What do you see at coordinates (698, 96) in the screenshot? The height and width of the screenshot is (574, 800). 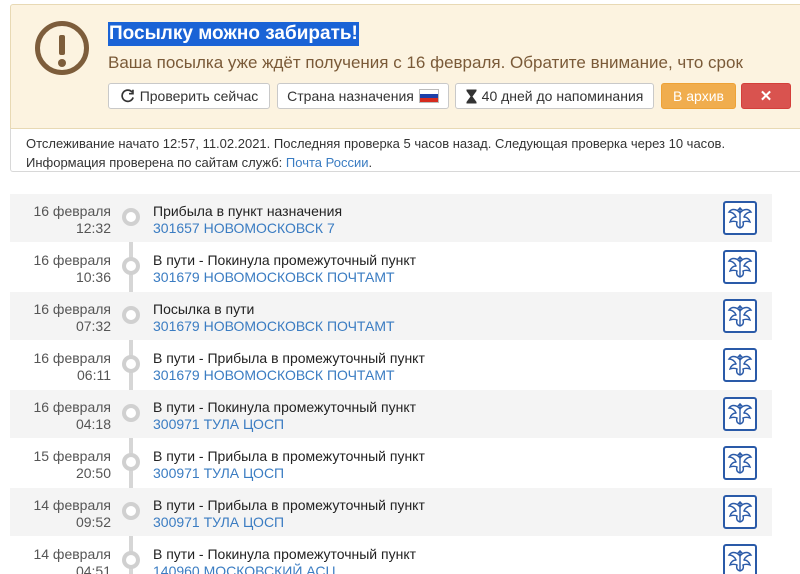 I see `archive-button: В архив` at bounding box center [698, 96].